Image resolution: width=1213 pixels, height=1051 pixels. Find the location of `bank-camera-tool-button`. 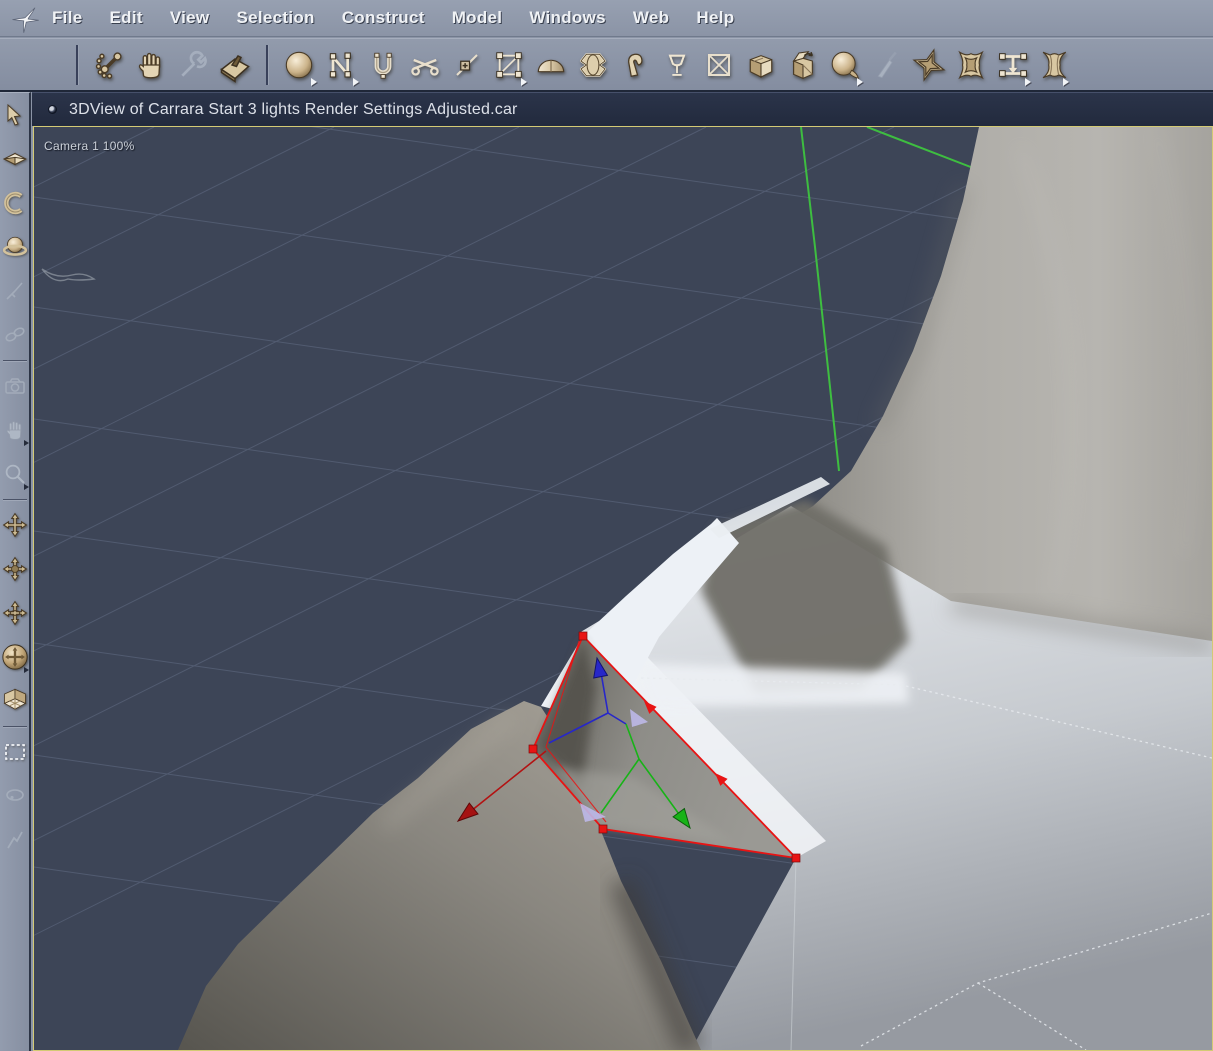

bank-camera-tool-button is located at coordinates (15, 613).